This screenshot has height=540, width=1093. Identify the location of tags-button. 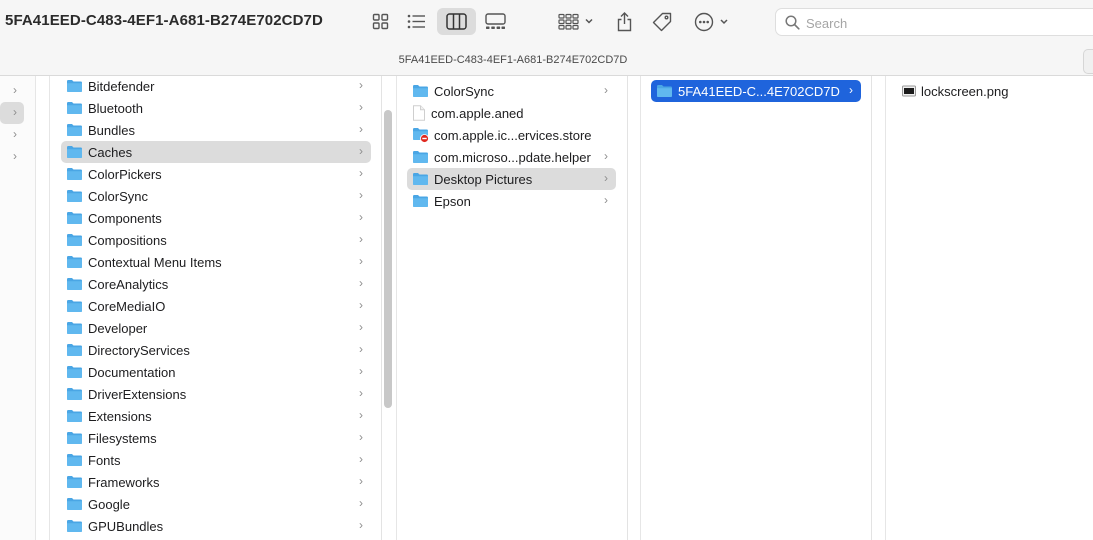
(662, 21).